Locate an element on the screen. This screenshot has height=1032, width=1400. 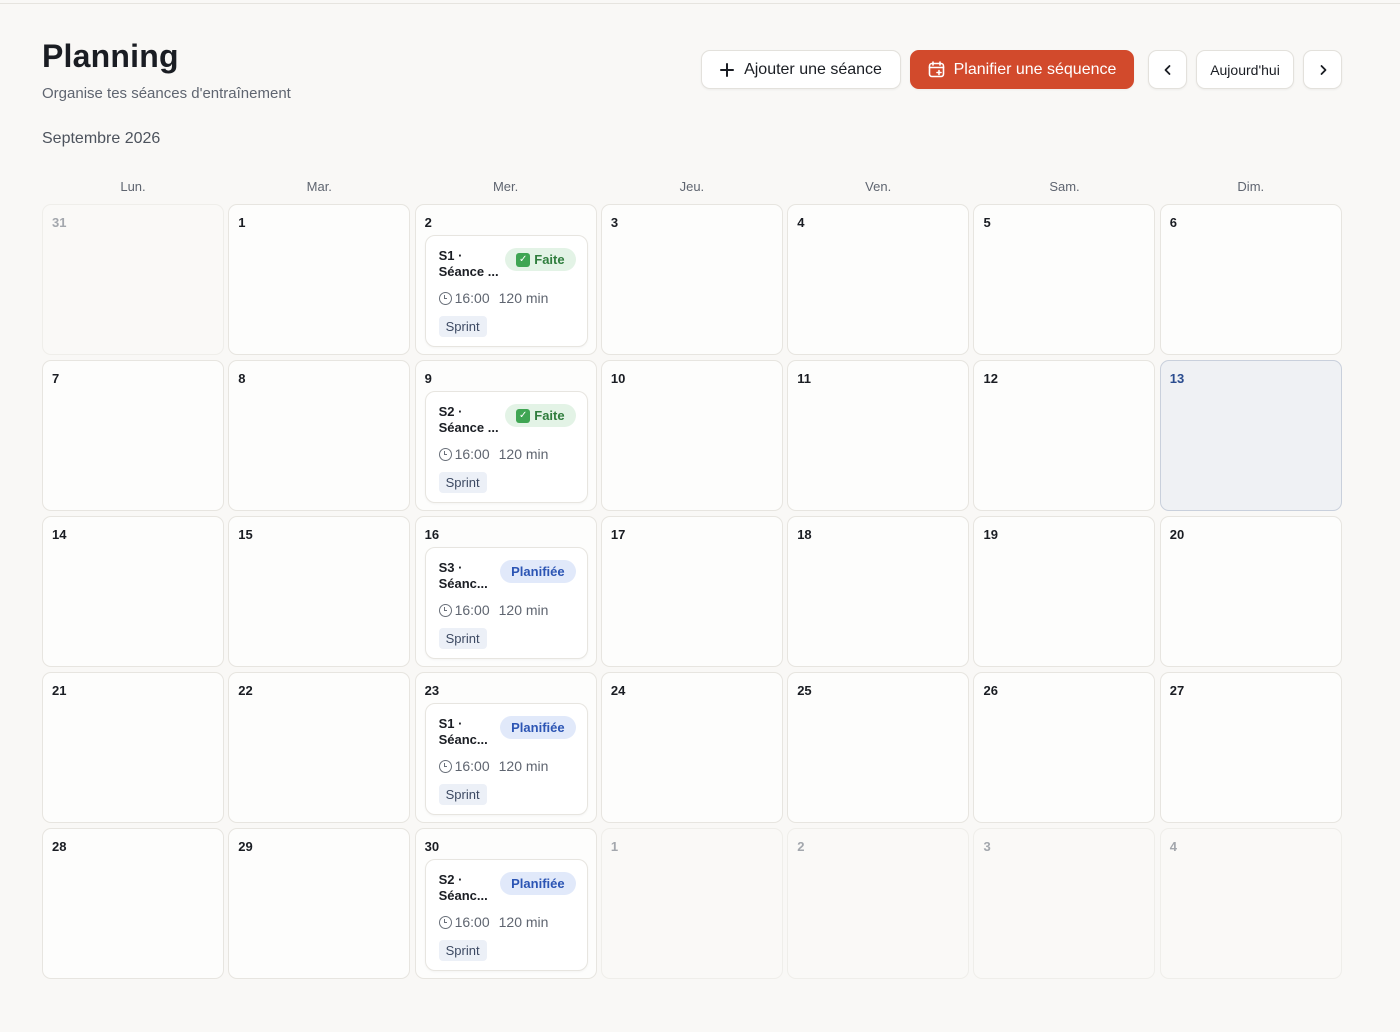
weekday-label: Ven. is located at coordinates (878, 186).